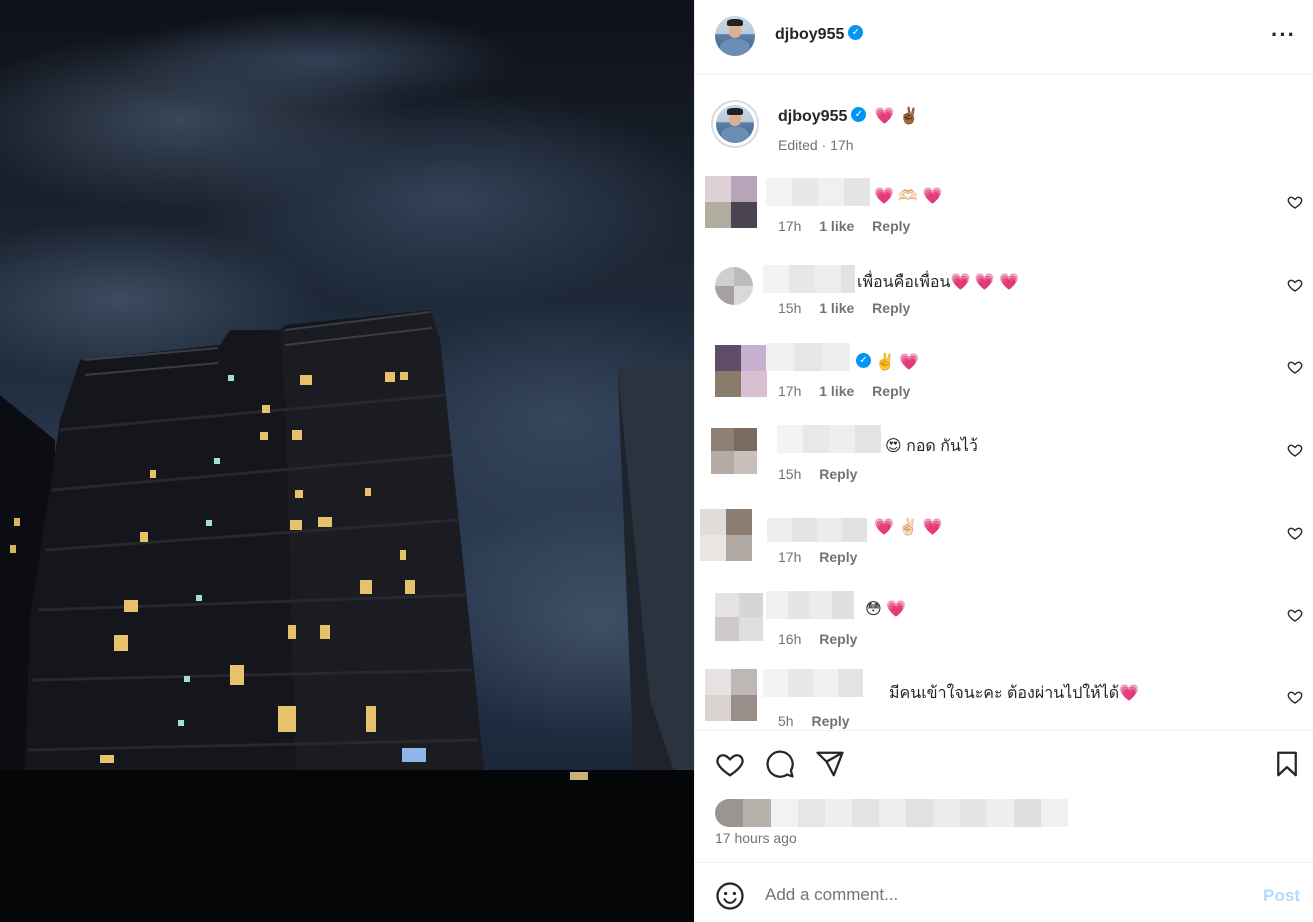 The image size is (1313, 922). What do you see at coordinates (897, 362) in the screenshot?
I see `comment-text: ✌️ 💗` at bounding box center [897, 362].